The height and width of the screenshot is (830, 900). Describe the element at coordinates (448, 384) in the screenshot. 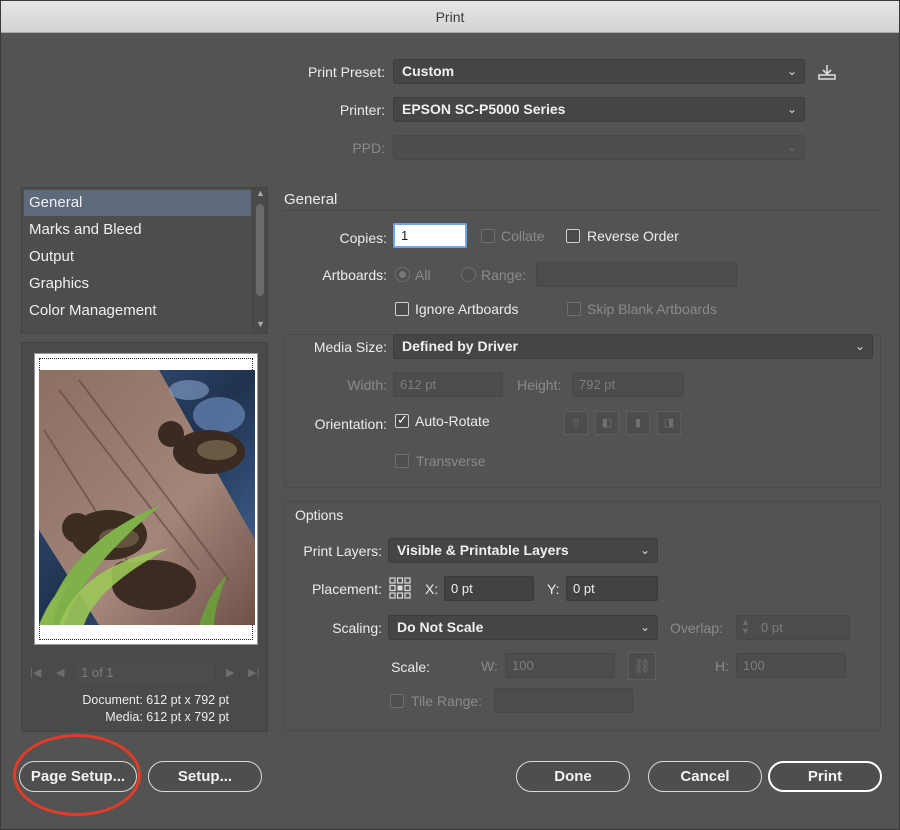

I see `width-input: 612 pt` at that location.